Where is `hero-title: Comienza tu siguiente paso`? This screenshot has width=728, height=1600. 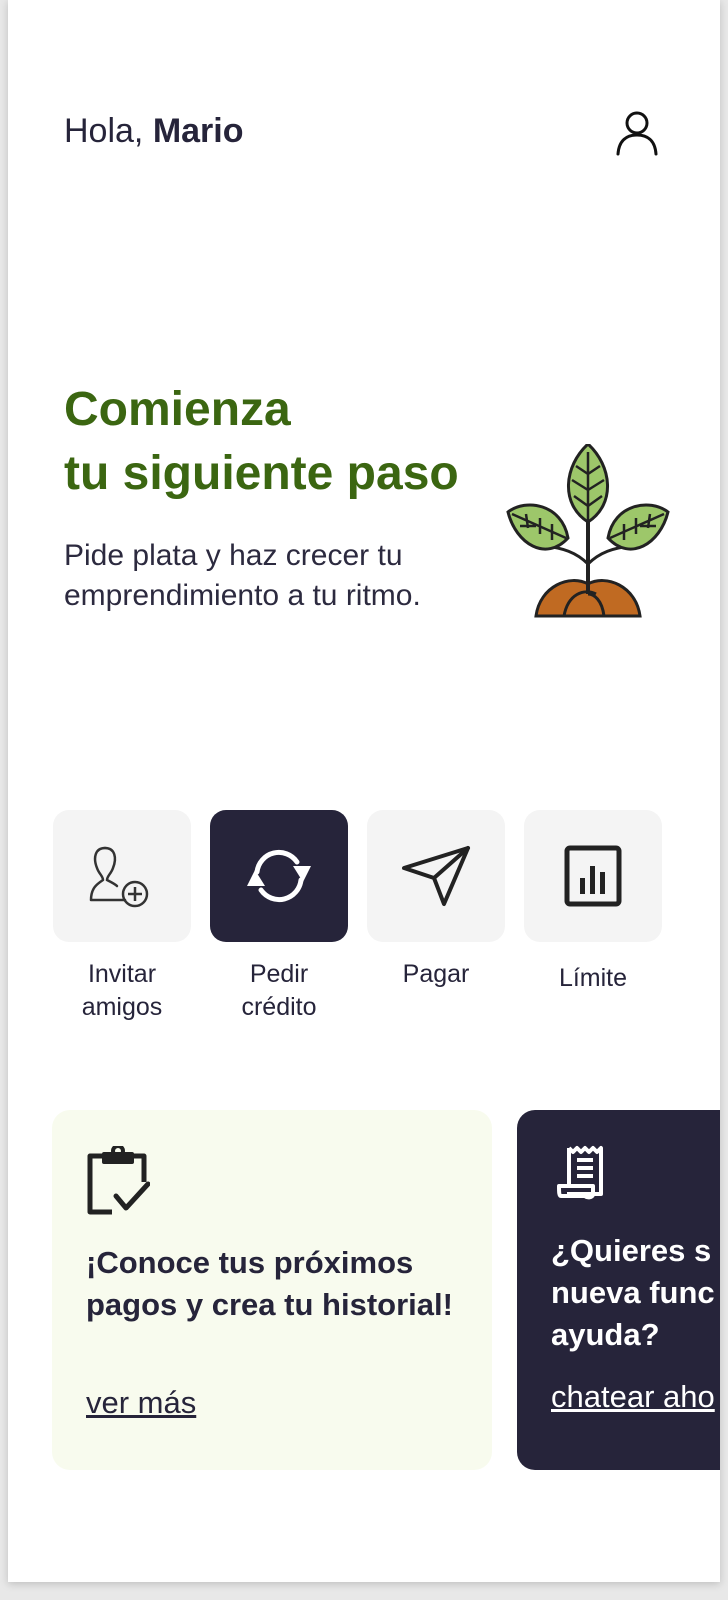
hero-title: Comienza tu siguiente paso is located at coordinates (261, 442).